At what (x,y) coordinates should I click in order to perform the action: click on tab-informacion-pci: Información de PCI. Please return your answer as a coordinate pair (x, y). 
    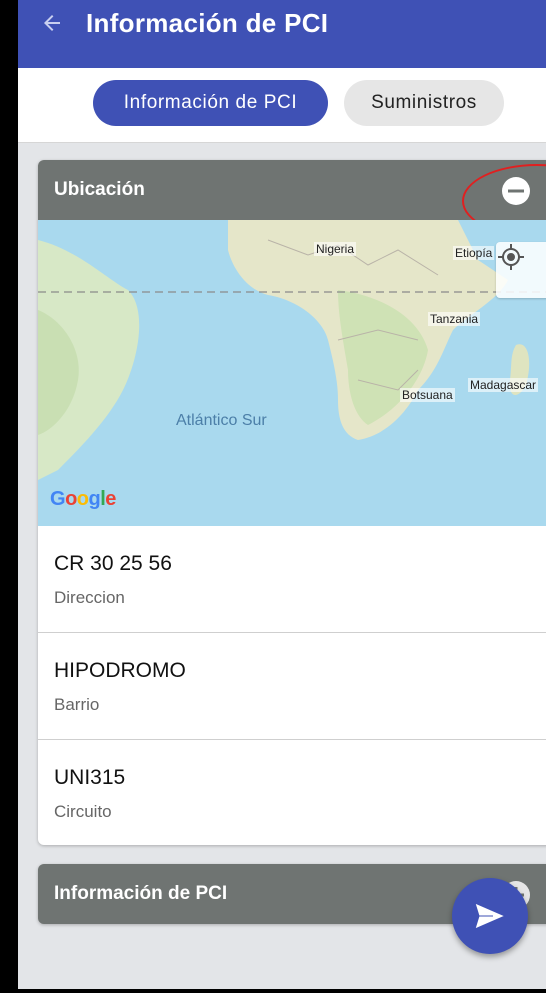
    Looking at the image, I should click on (210, 103).